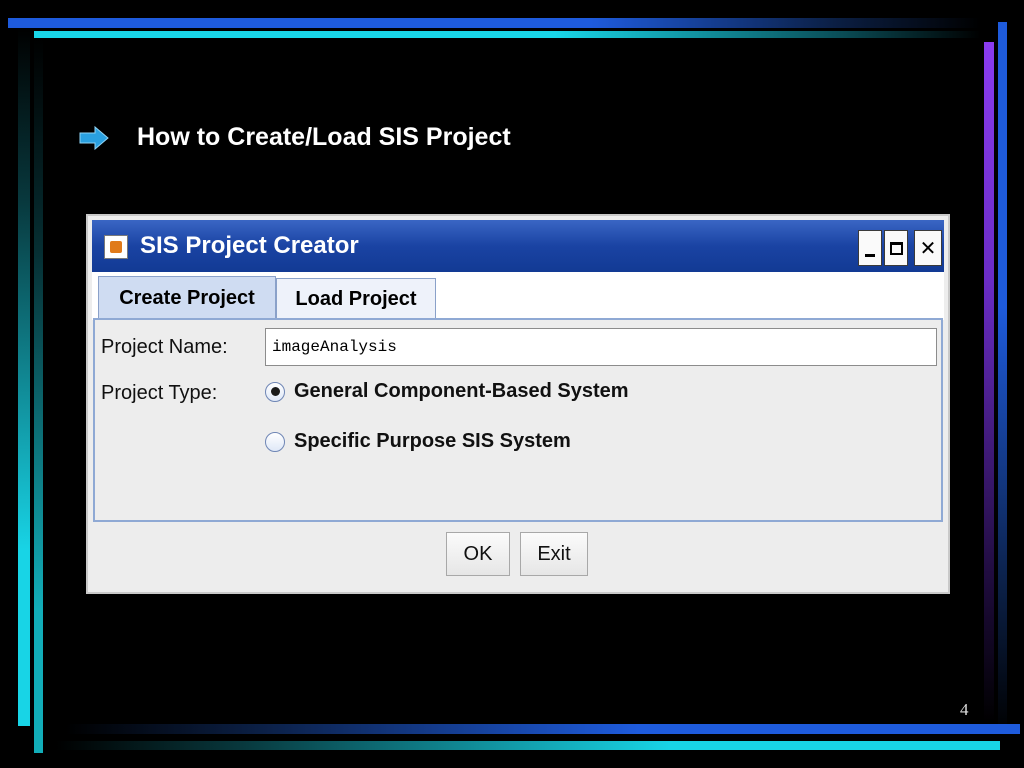  Describe the element at coordinates (24, 377) in the screenshot. I see `left-cyan-bar` at that location.